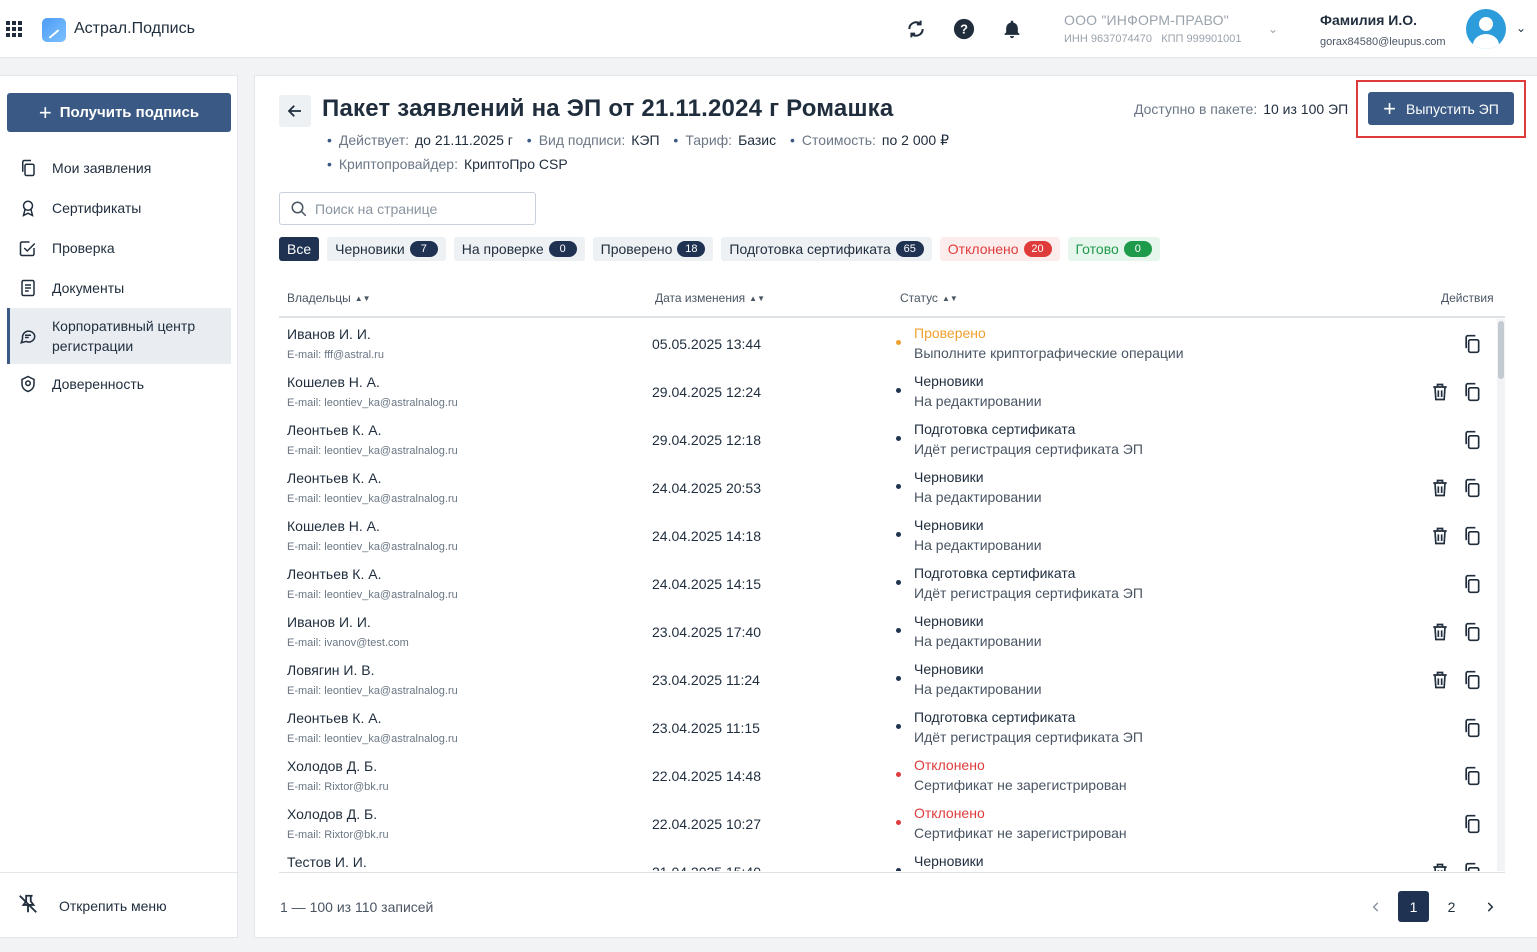  I want to click on back-button, so click(295, 111).